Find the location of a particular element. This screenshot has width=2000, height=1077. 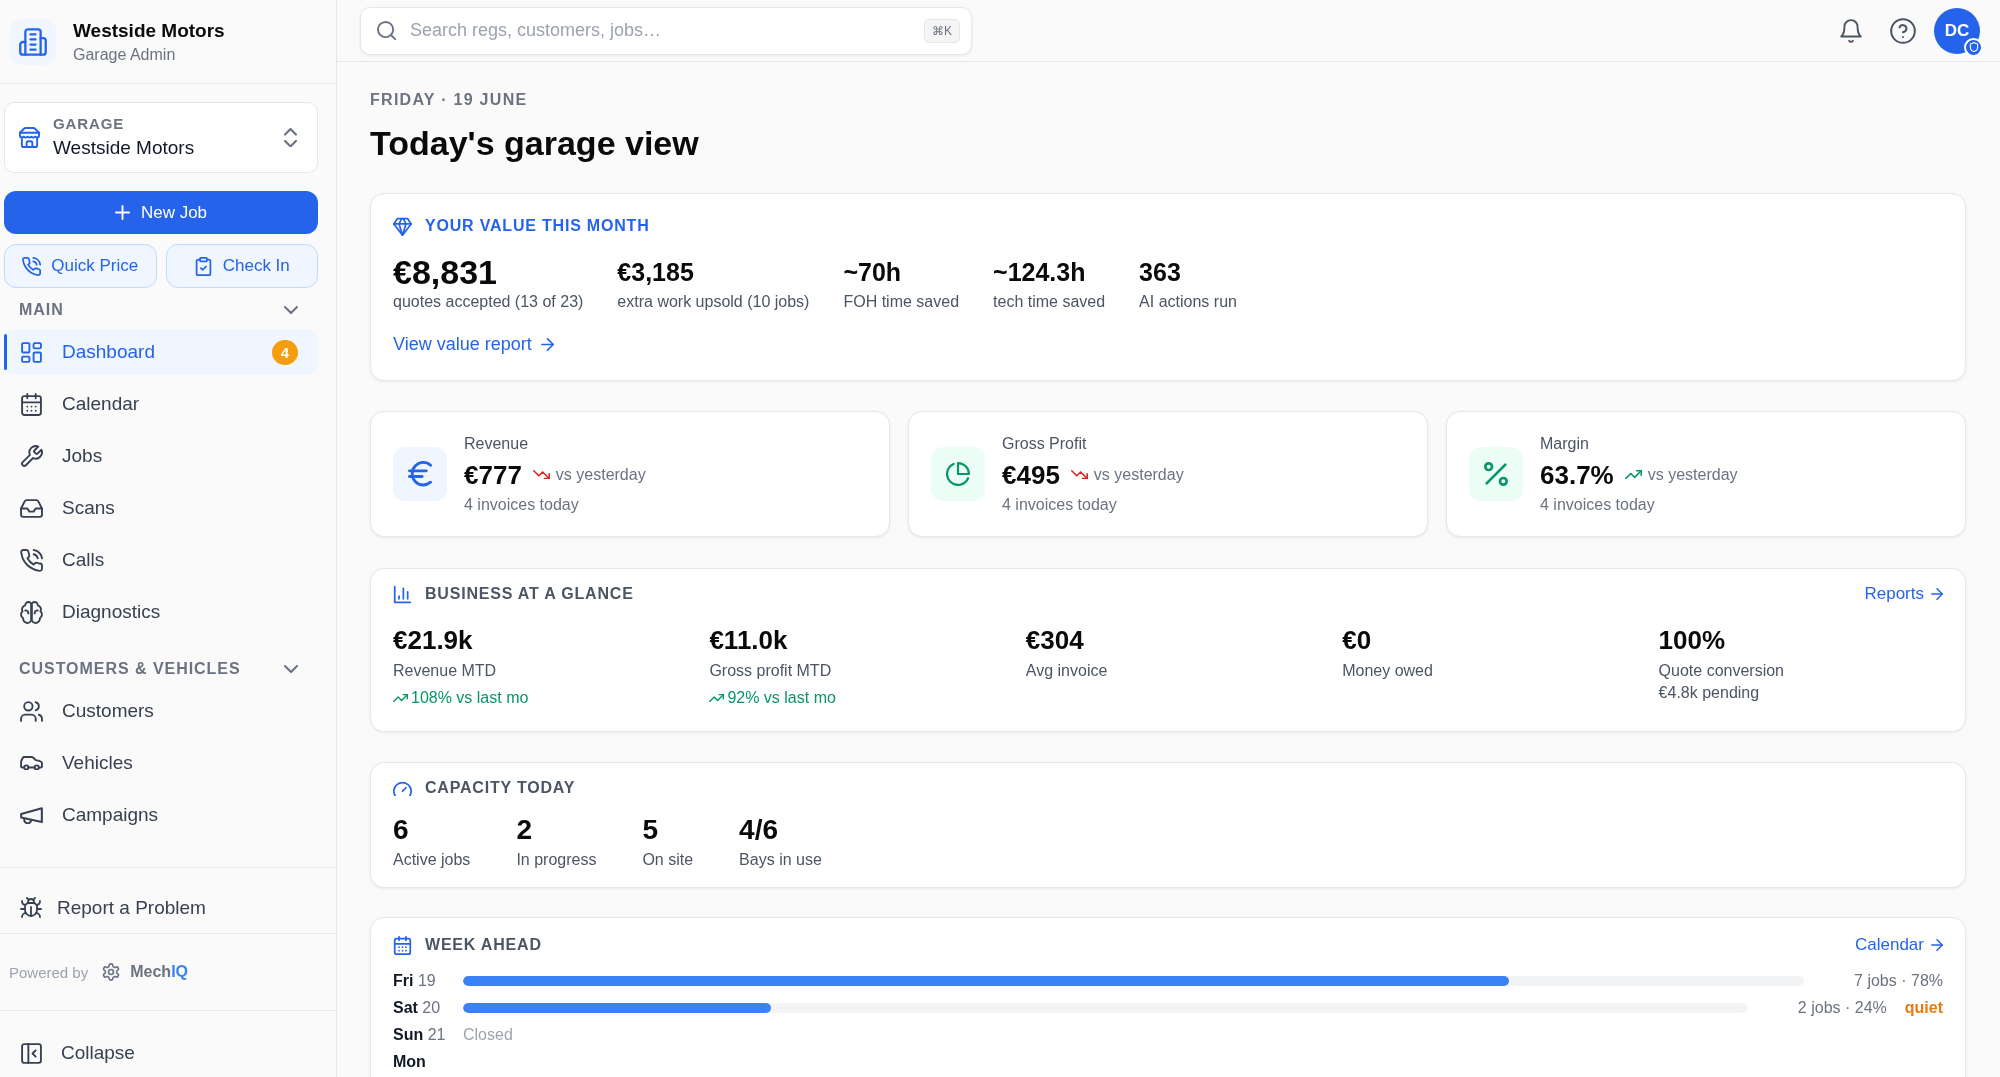

nav-item: Campaigns is located at coordinates (161, 815).